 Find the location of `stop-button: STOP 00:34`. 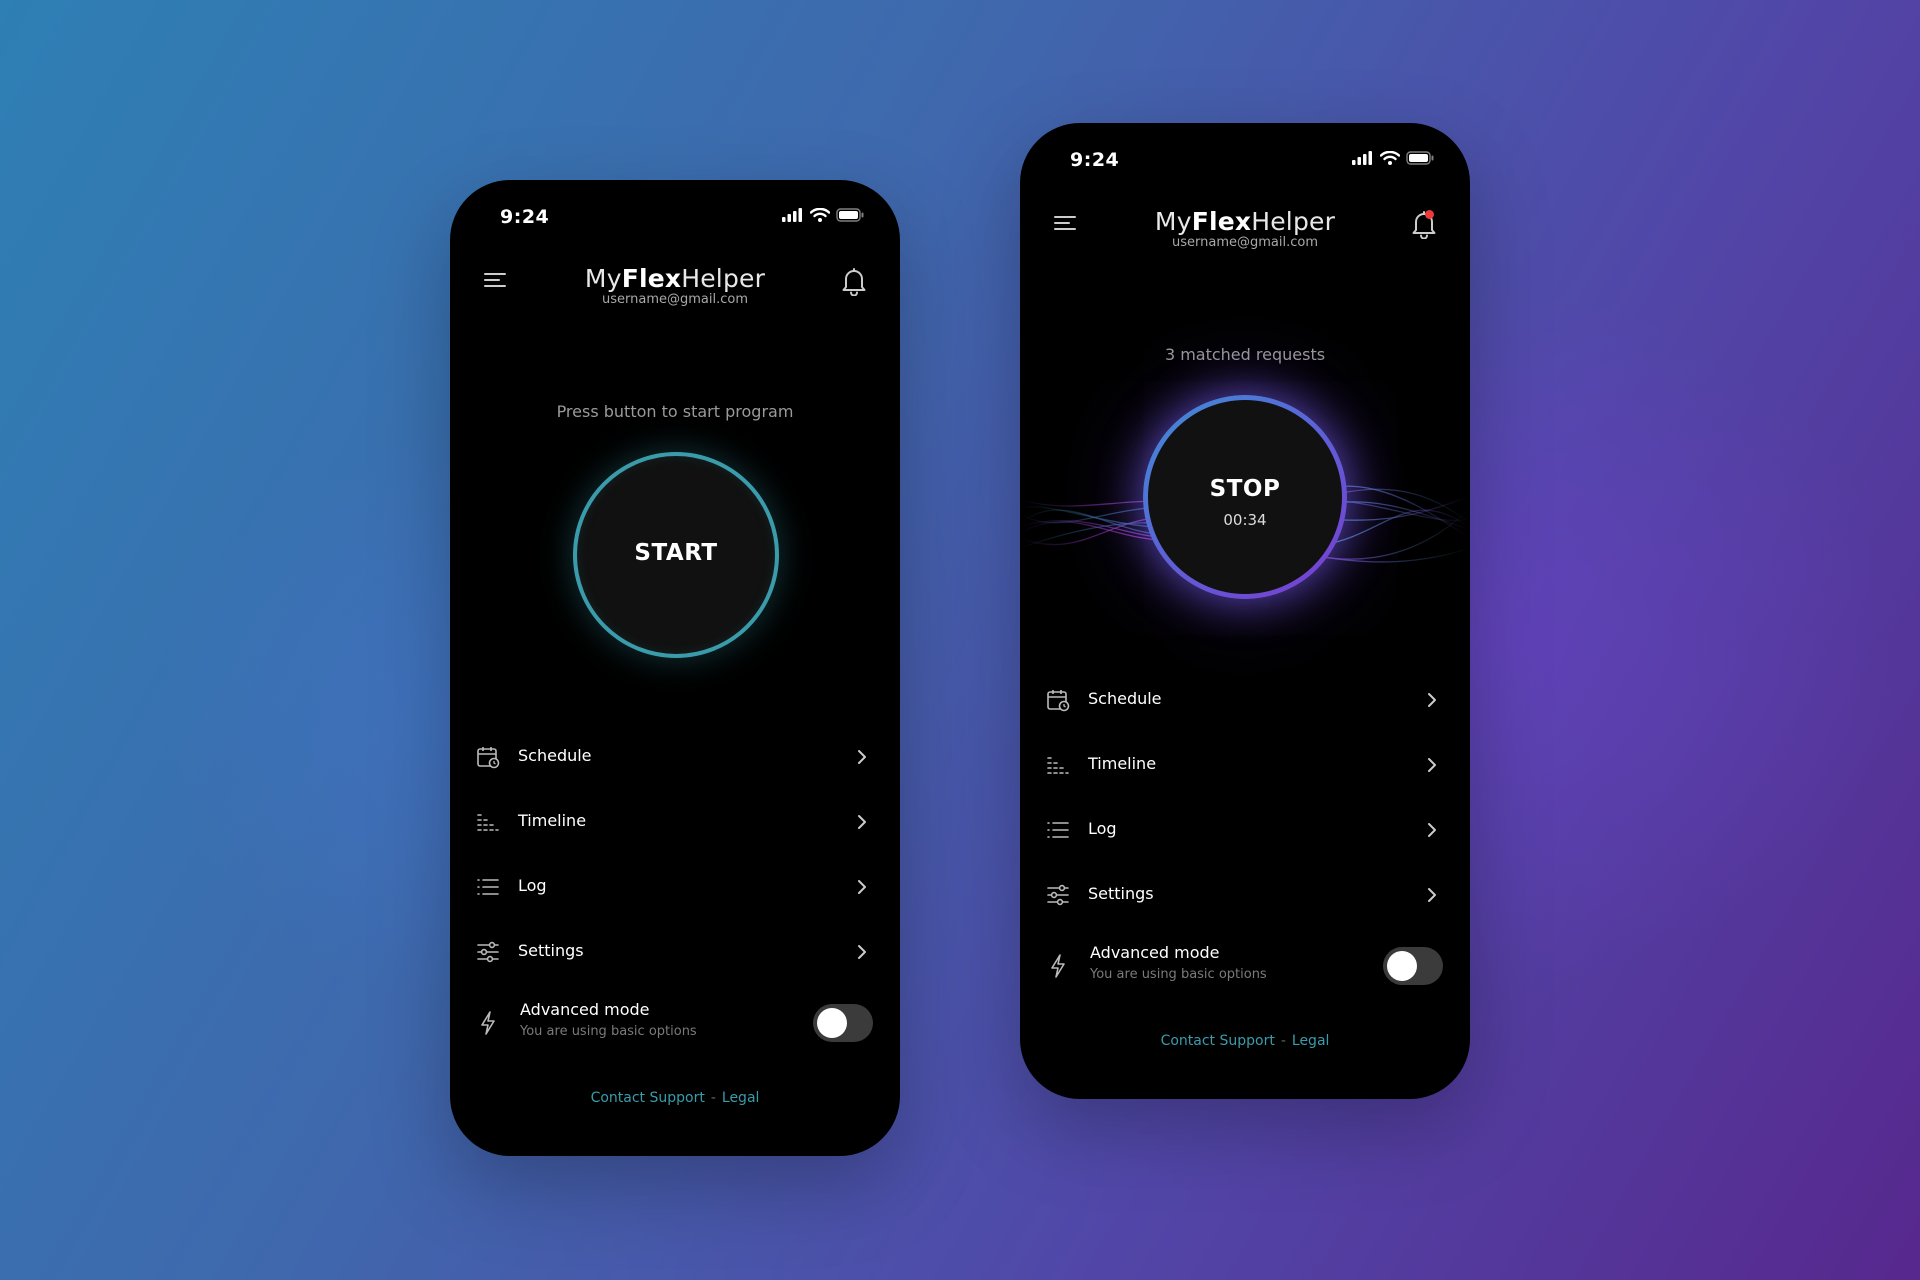

stop-button: STOP 00:34 is located at coordinates (1245, 497).